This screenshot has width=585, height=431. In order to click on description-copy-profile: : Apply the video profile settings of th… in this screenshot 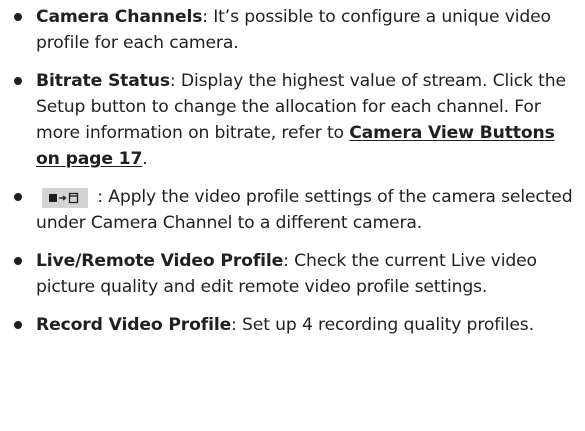, I will do `click(304, 210)`.